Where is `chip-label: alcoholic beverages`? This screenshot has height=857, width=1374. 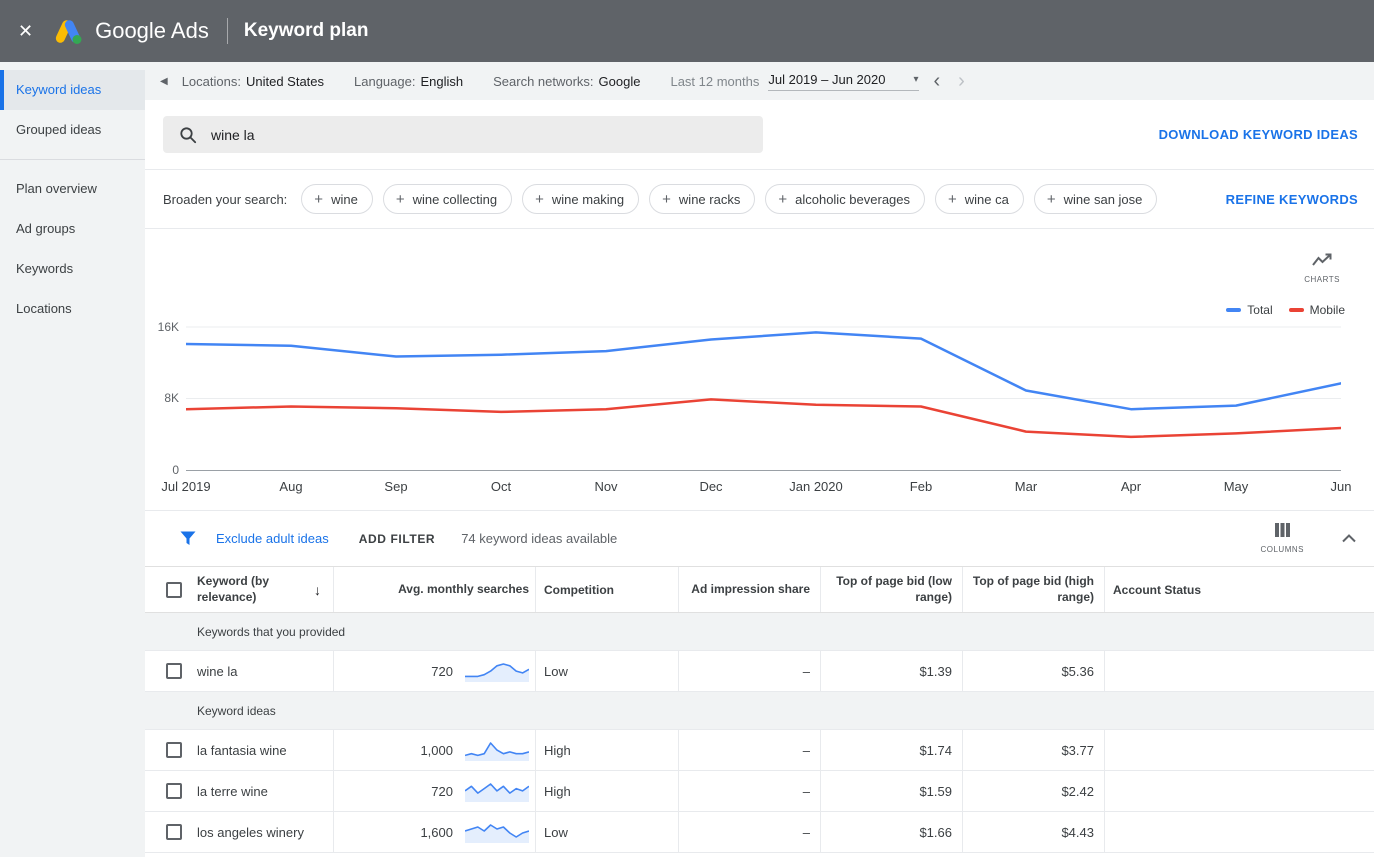 chip-label: alcoholic beverages is located at coordinates (853, 199).